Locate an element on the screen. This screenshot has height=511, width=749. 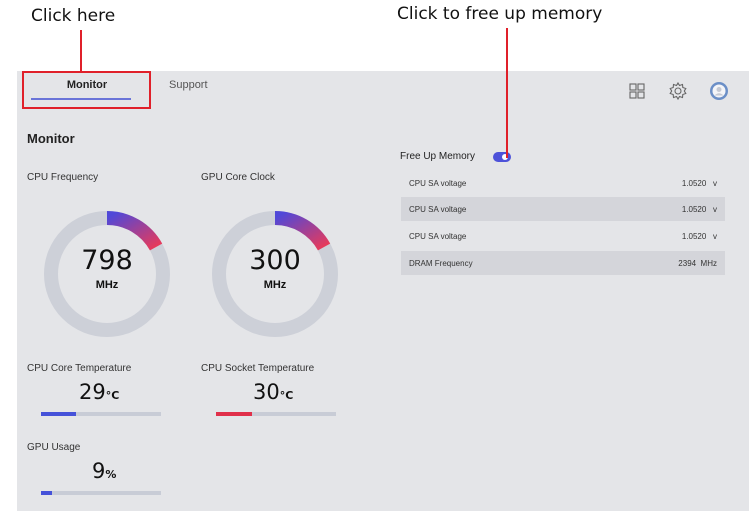
gear-icon is located at coordinates (678, 91).